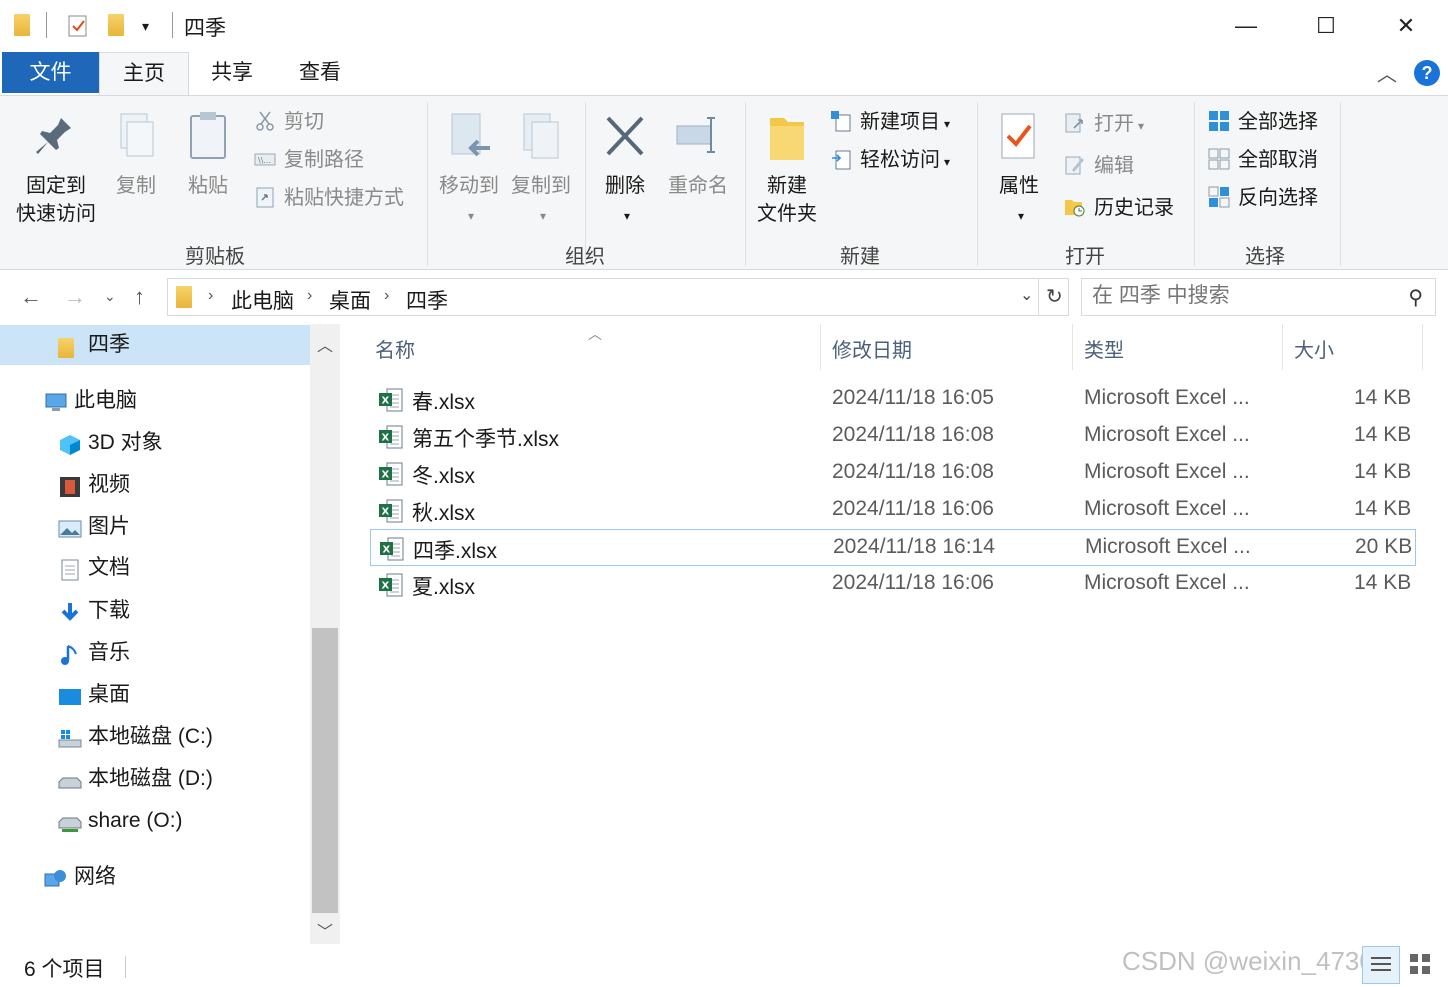 The width and height of the screenshot is (1448, 987). Describe the element at coordinates (75, 297) in the screenshot. I see `forward-arrow-icon: →` at that location.